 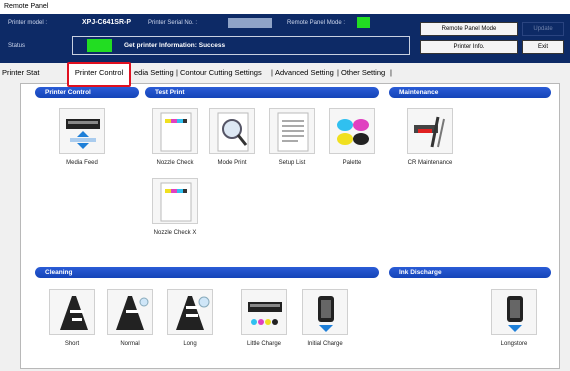 I want to click on status-indicator, so click(x=99, y=45).